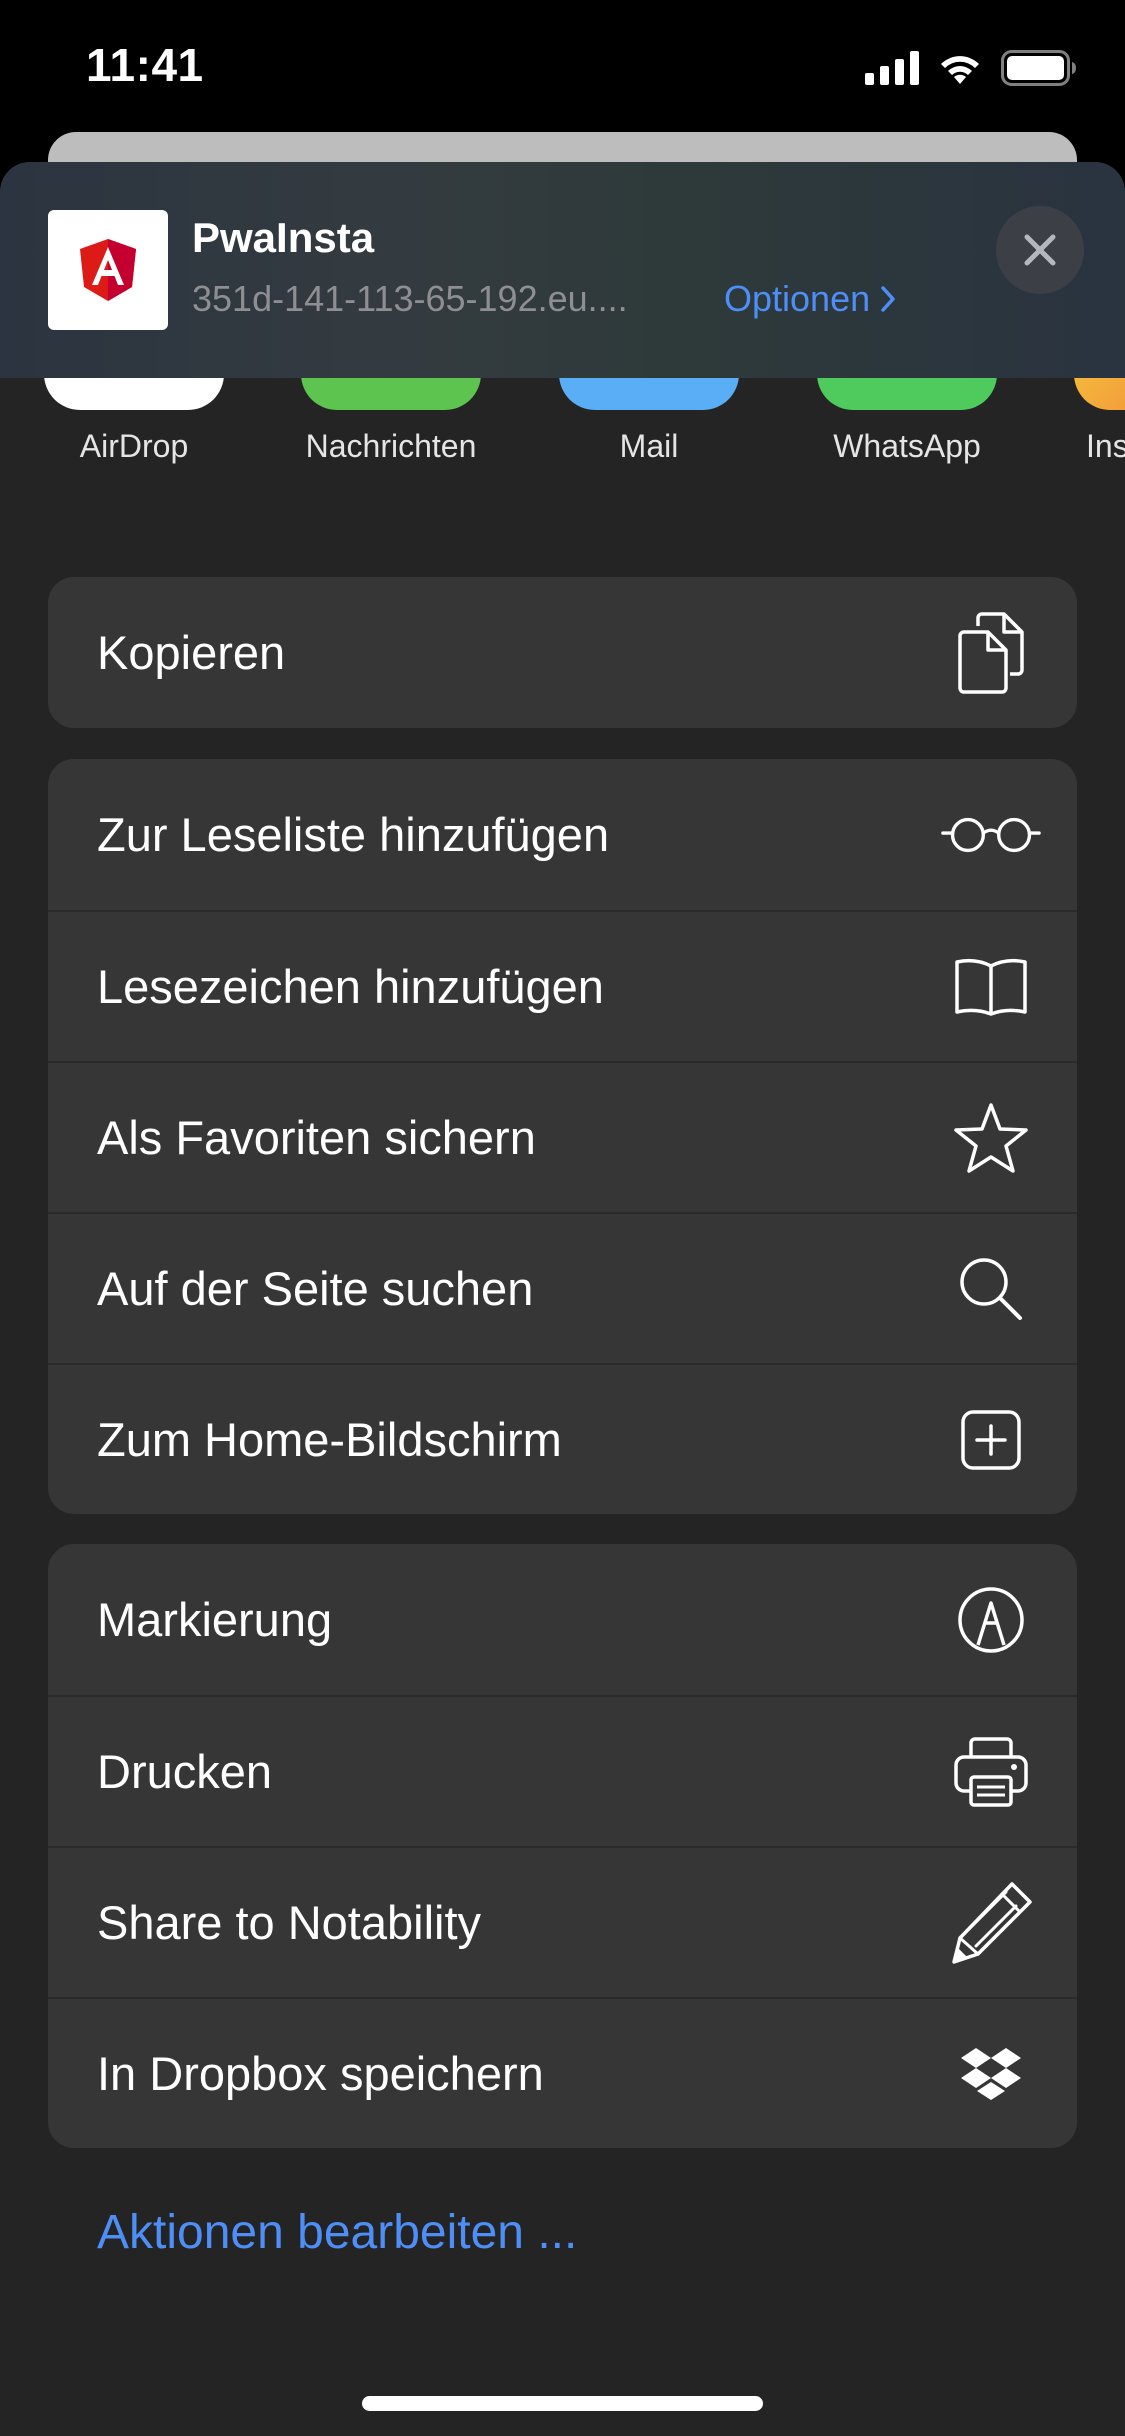 The width and height of the screenshot is (1125, 2436). I want to click on chevron-right-icon, so click(888, 299).